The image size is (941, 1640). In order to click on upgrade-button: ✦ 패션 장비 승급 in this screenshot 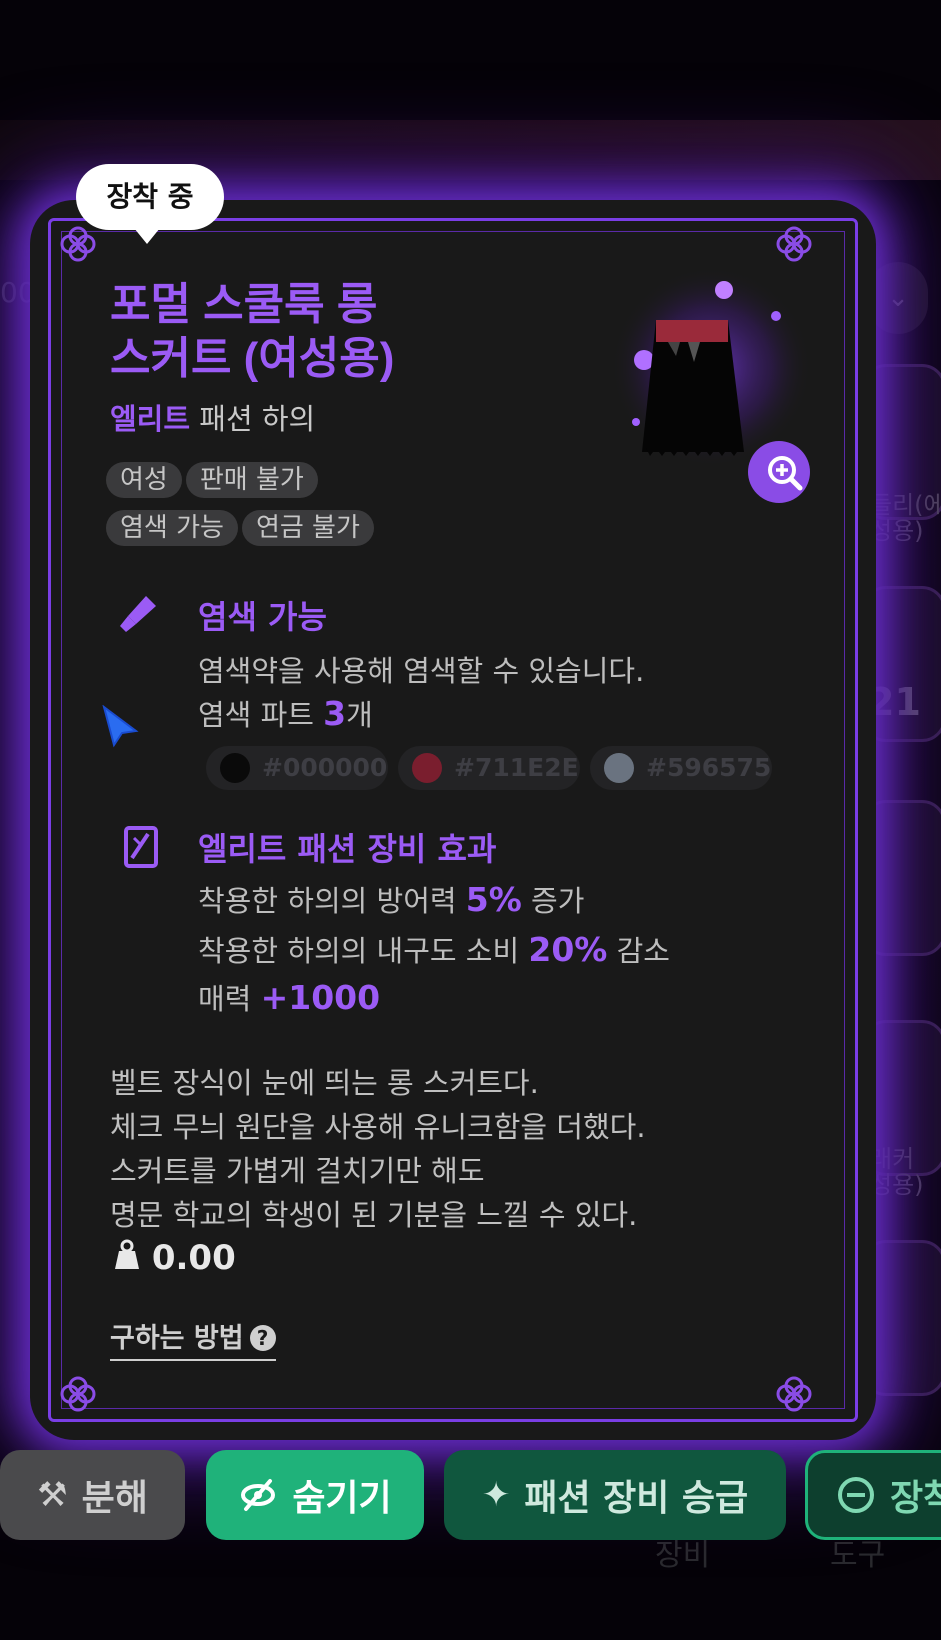, I will do `click(615, 1495)`.